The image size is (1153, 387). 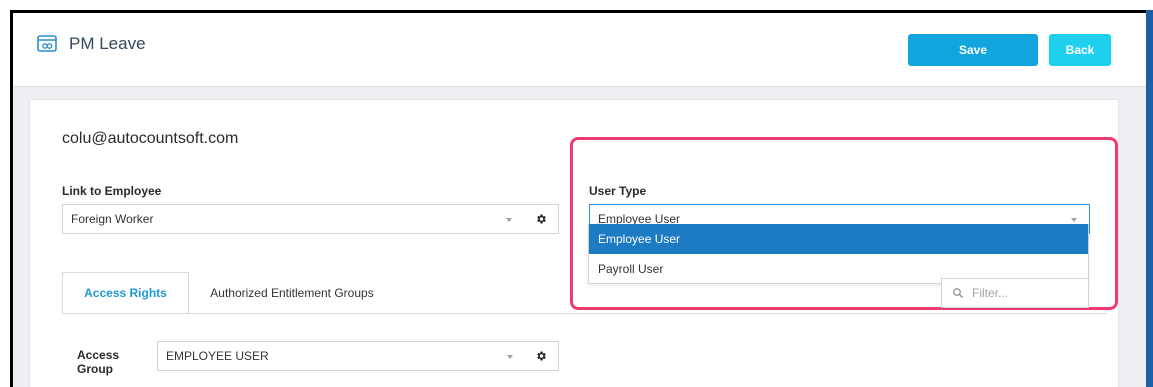 What do you see at coordinates (112, 219) in the screenshot?
I see `link-employee-value: Foreign Worker` at bounding box center [112, 219].